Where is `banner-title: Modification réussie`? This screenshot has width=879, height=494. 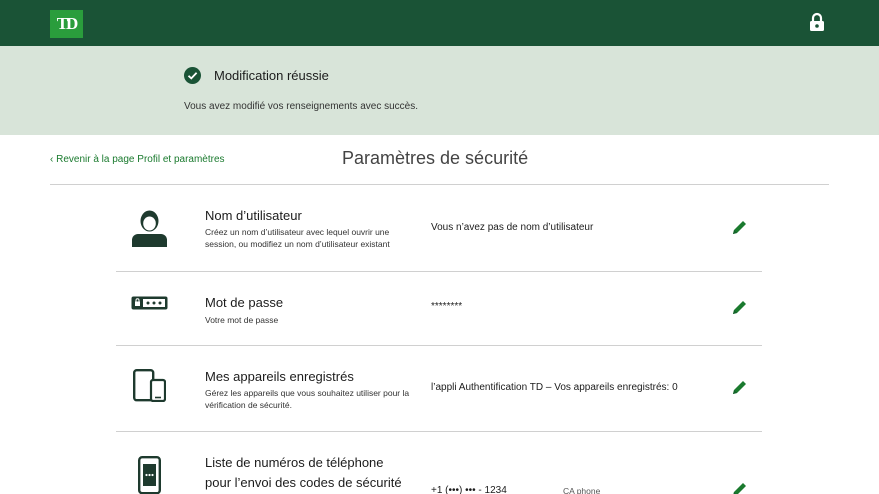 banner-title: Modification réussie is located at coordinates (271, 75).